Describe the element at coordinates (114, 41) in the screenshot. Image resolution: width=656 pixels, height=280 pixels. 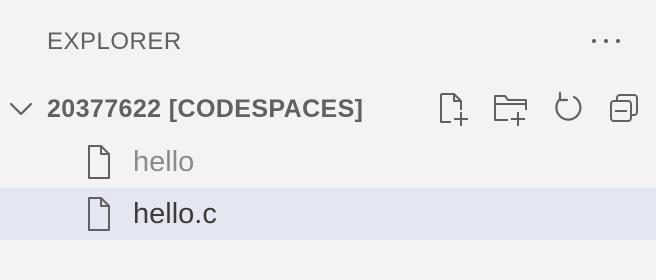
I see `explorer-title: EXPLORER` at that location.